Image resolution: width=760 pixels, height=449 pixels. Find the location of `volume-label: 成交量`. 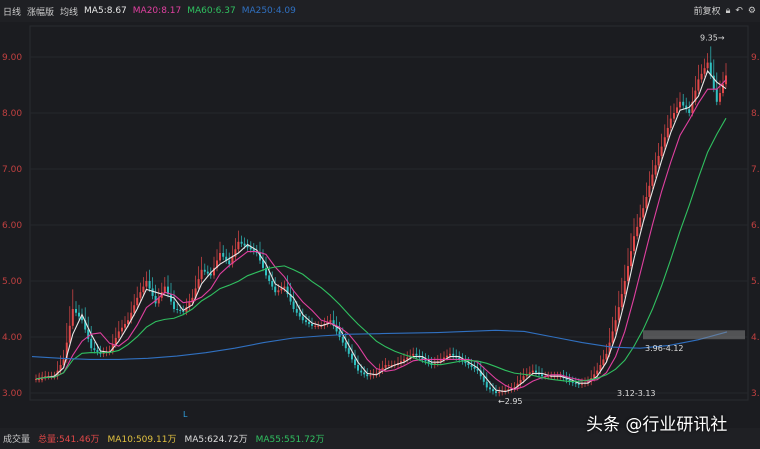

volume-label: 成交量 is located at coordinates (17, 440).